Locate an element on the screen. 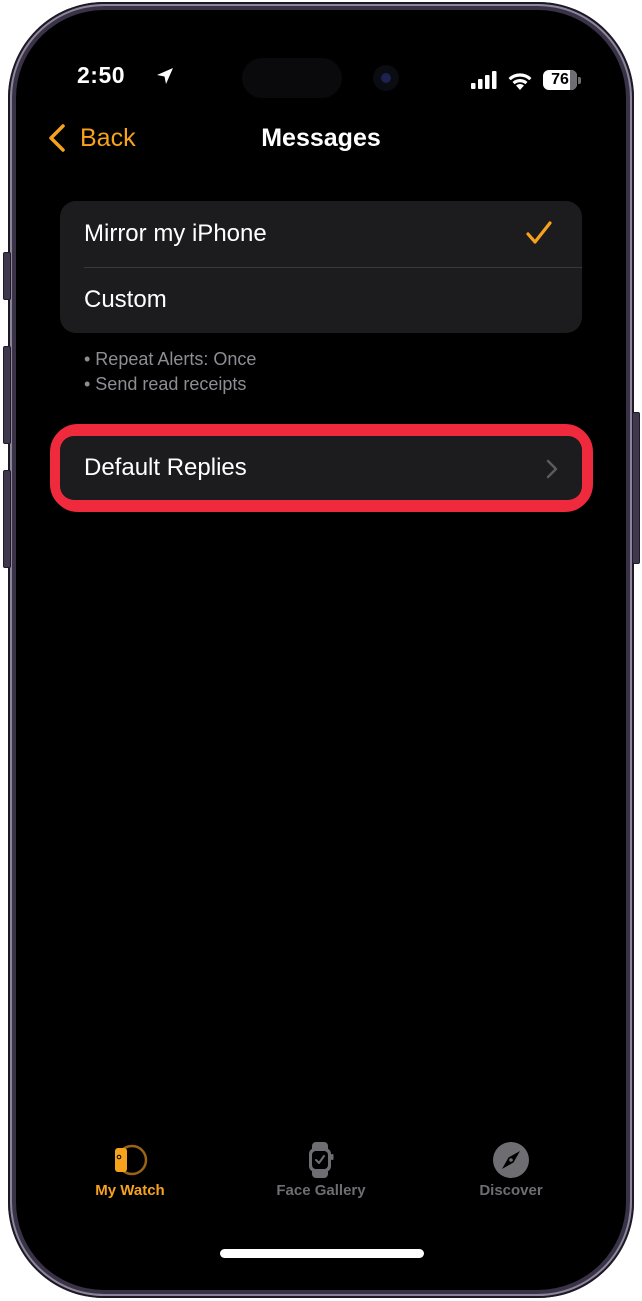 Image resolution: width=642 pixels, height=1301 pixels. volume-down-button is located at coordinates (7, 519).